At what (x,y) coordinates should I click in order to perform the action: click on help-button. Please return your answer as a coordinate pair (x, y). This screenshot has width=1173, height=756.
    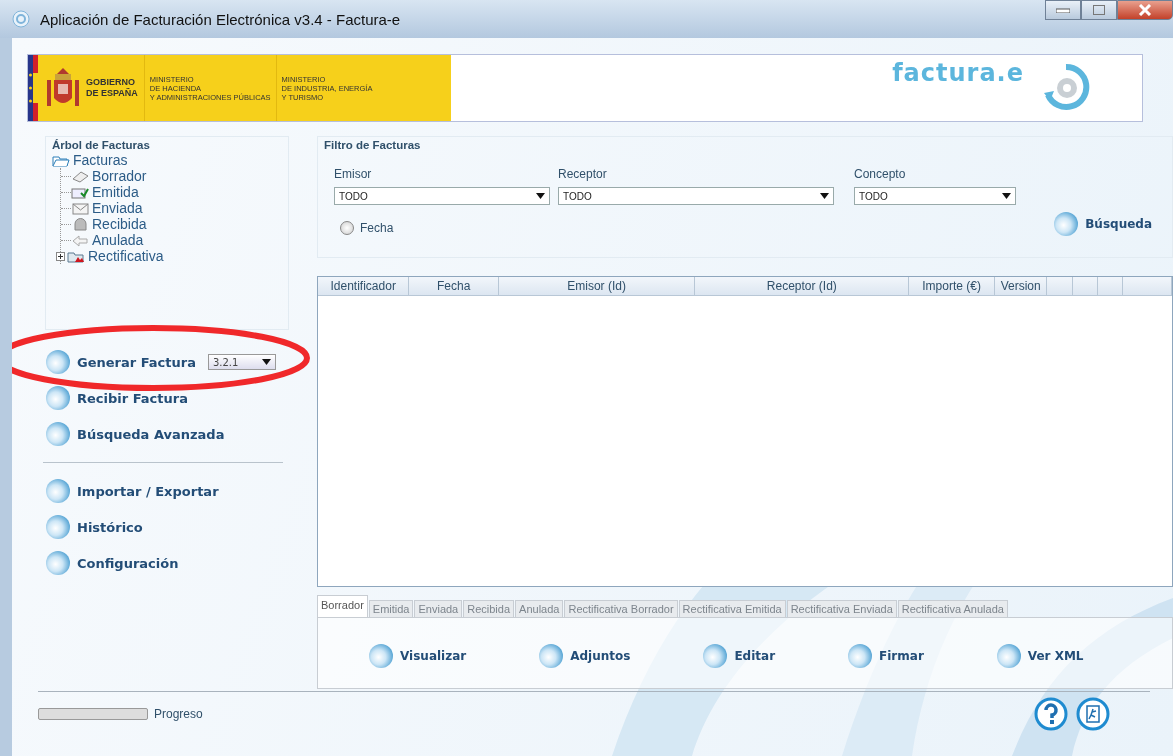
    Looking at the image, I should click on (1051, 714).